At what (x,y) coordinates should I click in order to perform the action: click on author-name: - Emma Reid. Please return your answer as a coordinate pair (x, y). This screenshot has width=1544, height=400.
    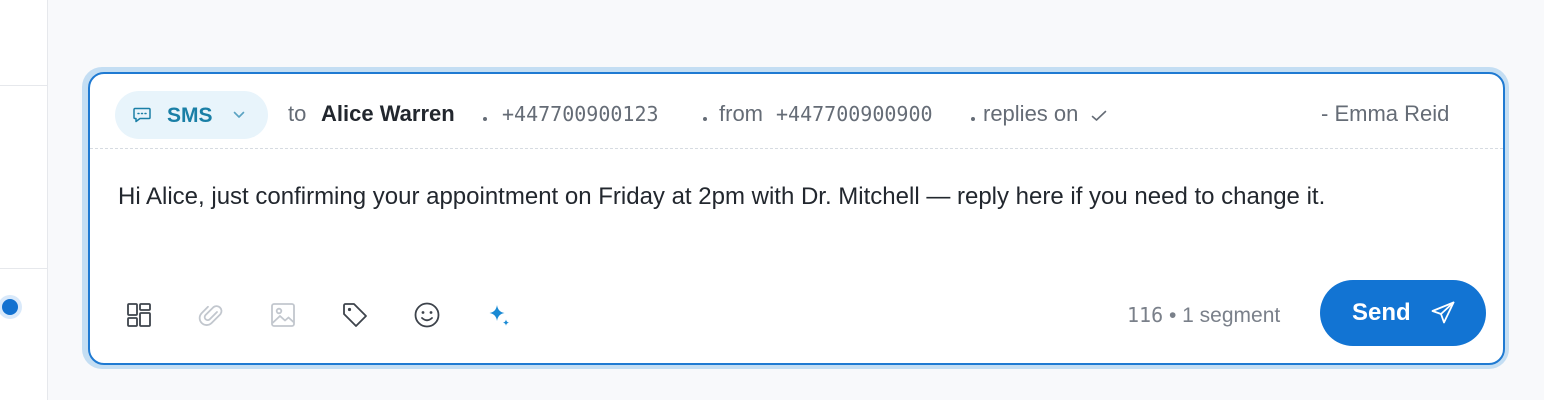
    Looking at the image, I should click on (1385, 113).